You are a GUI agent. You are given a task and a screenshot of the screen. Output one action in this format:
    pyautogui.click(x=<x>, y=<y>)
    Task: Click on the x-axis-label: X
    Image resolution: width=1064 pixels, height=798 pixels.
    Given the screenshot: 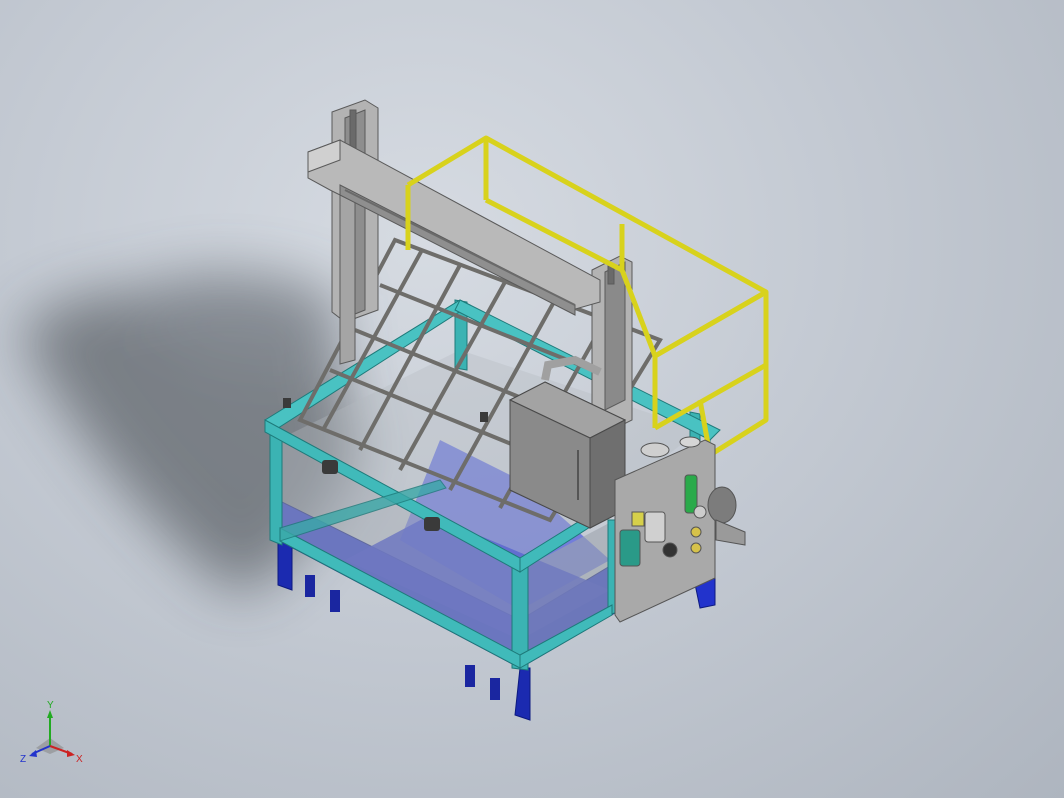 What is the action you would take?
    pyautogui.click(x=79, y=759)
    